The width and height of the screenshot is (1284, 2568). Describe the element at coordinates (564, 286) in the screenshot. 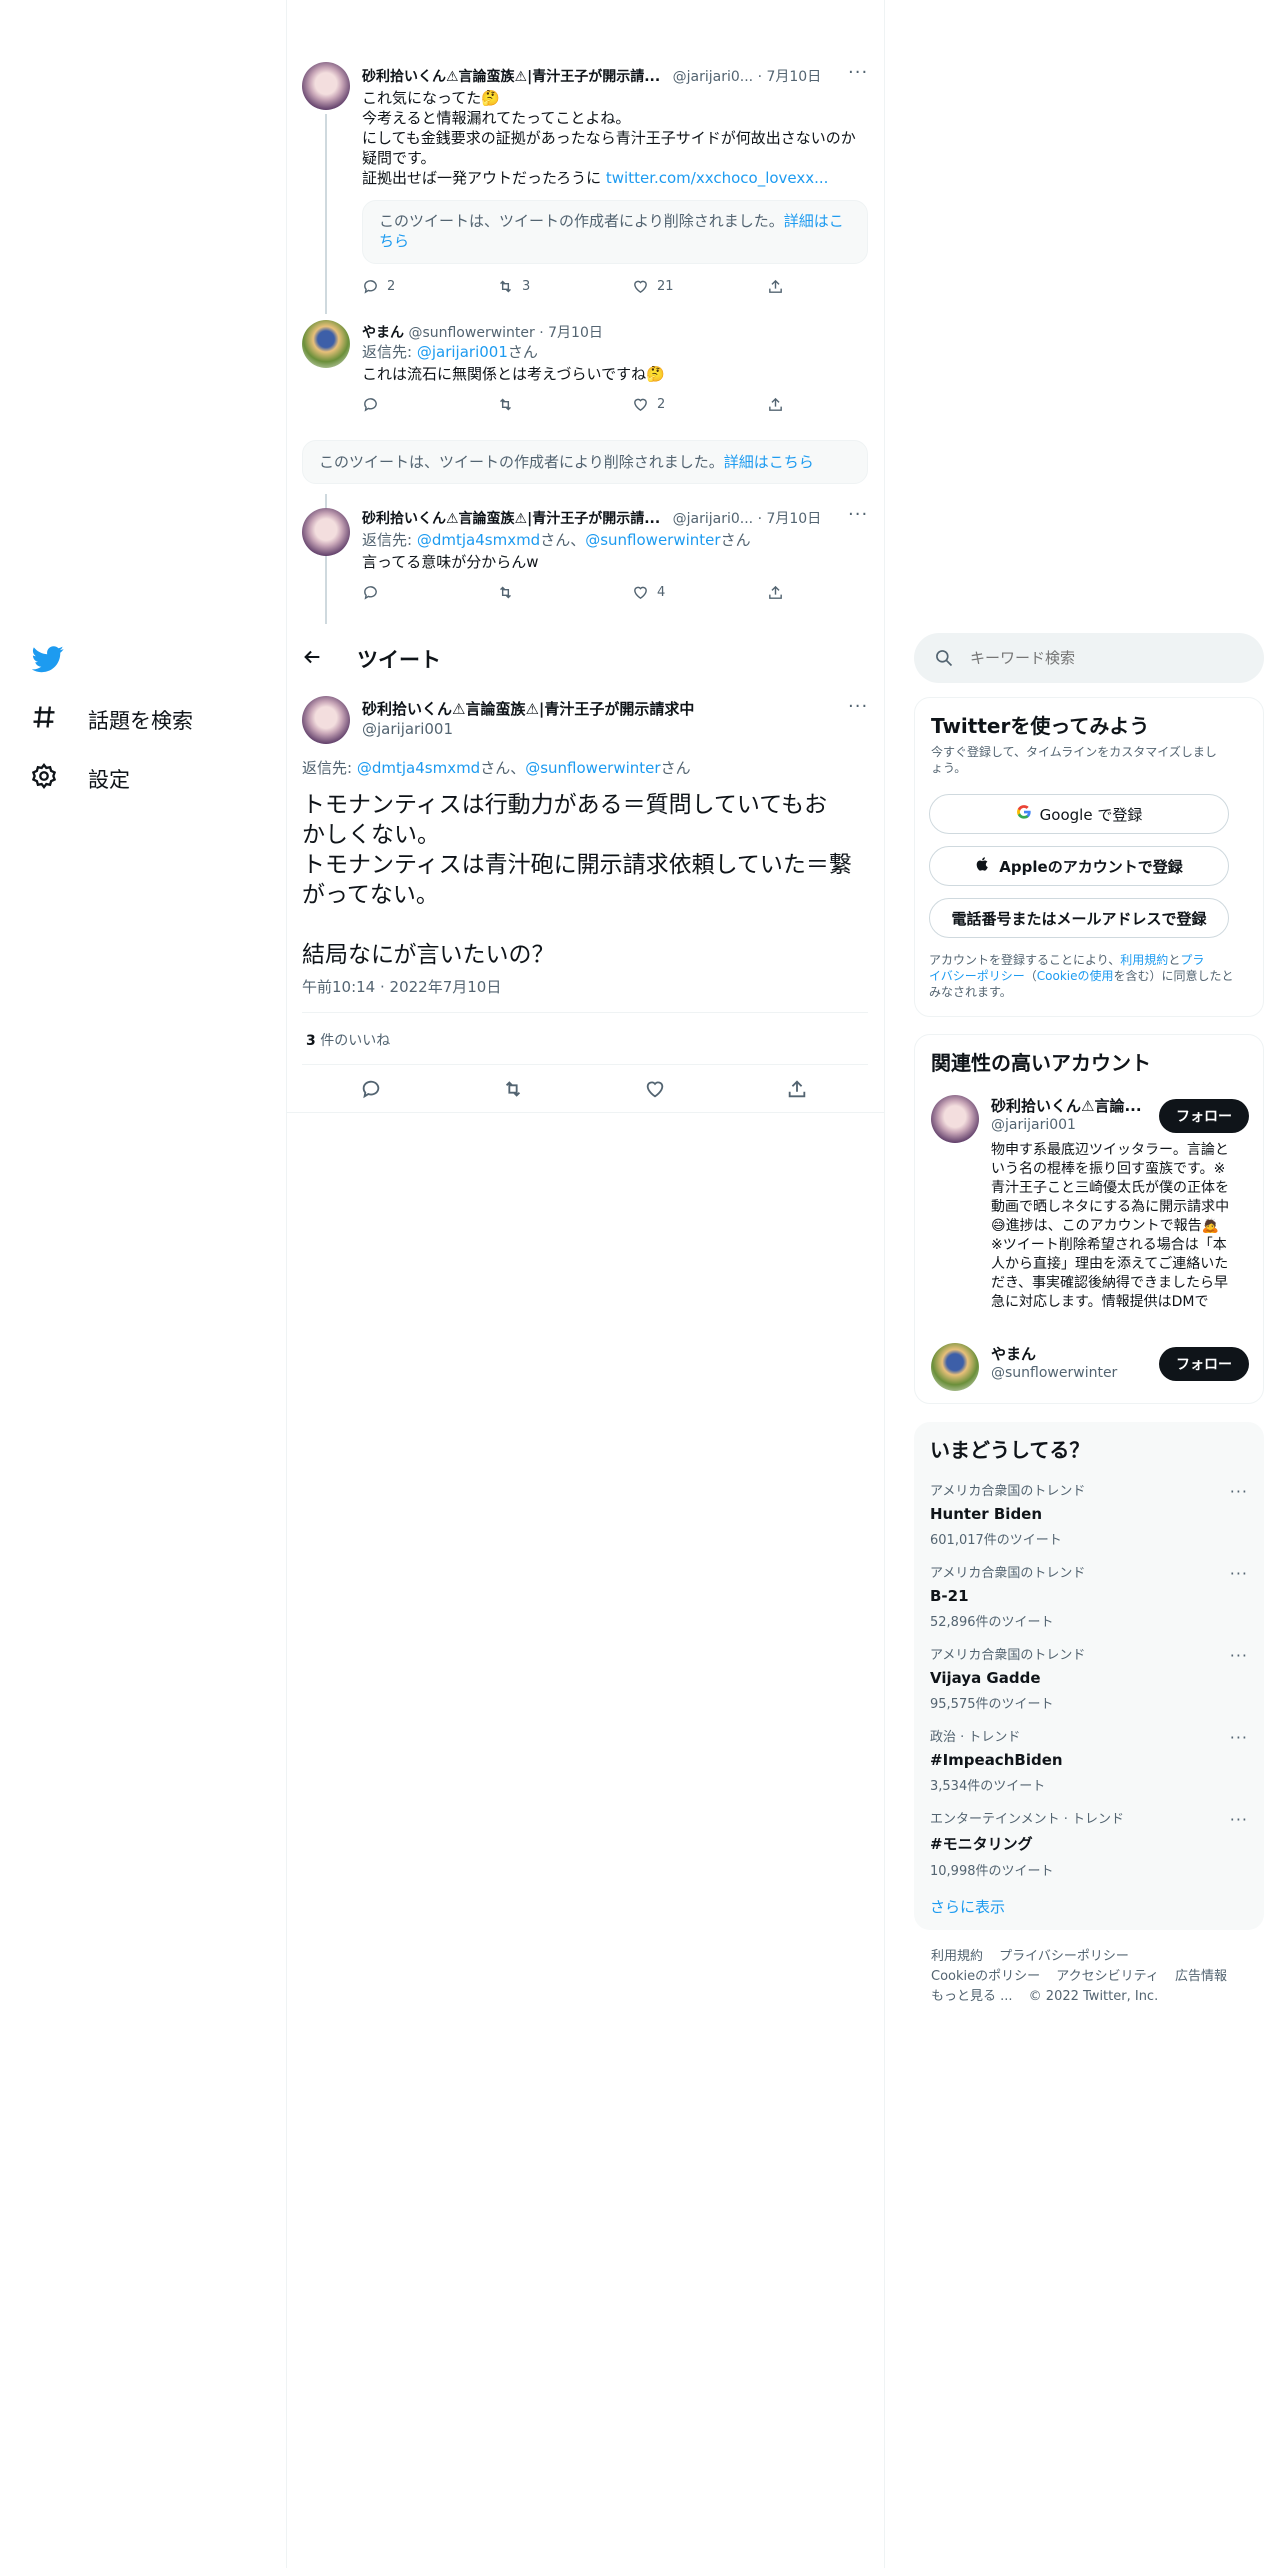

I see `retweet-button: 3` at that location.